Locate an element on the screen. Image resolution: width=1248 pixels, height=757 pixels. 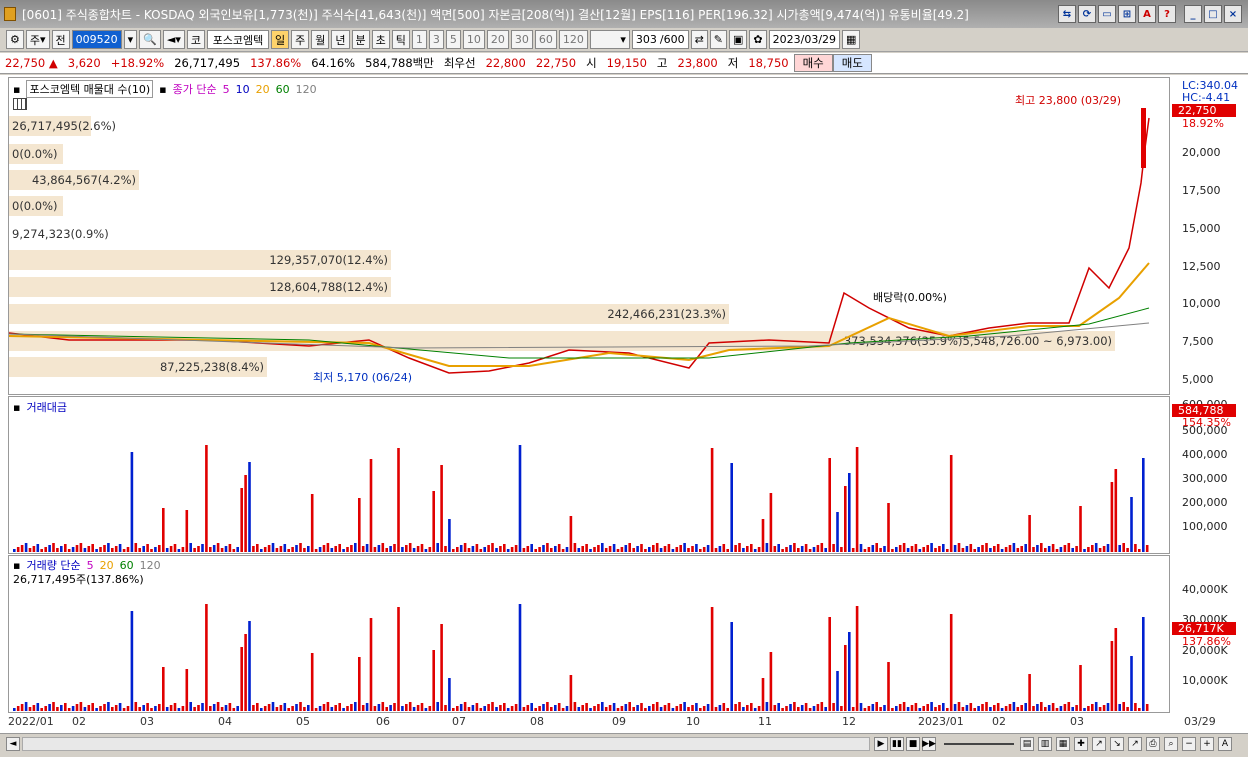
trend-icon-1: ↗ is located at coordinates (1099, 744).